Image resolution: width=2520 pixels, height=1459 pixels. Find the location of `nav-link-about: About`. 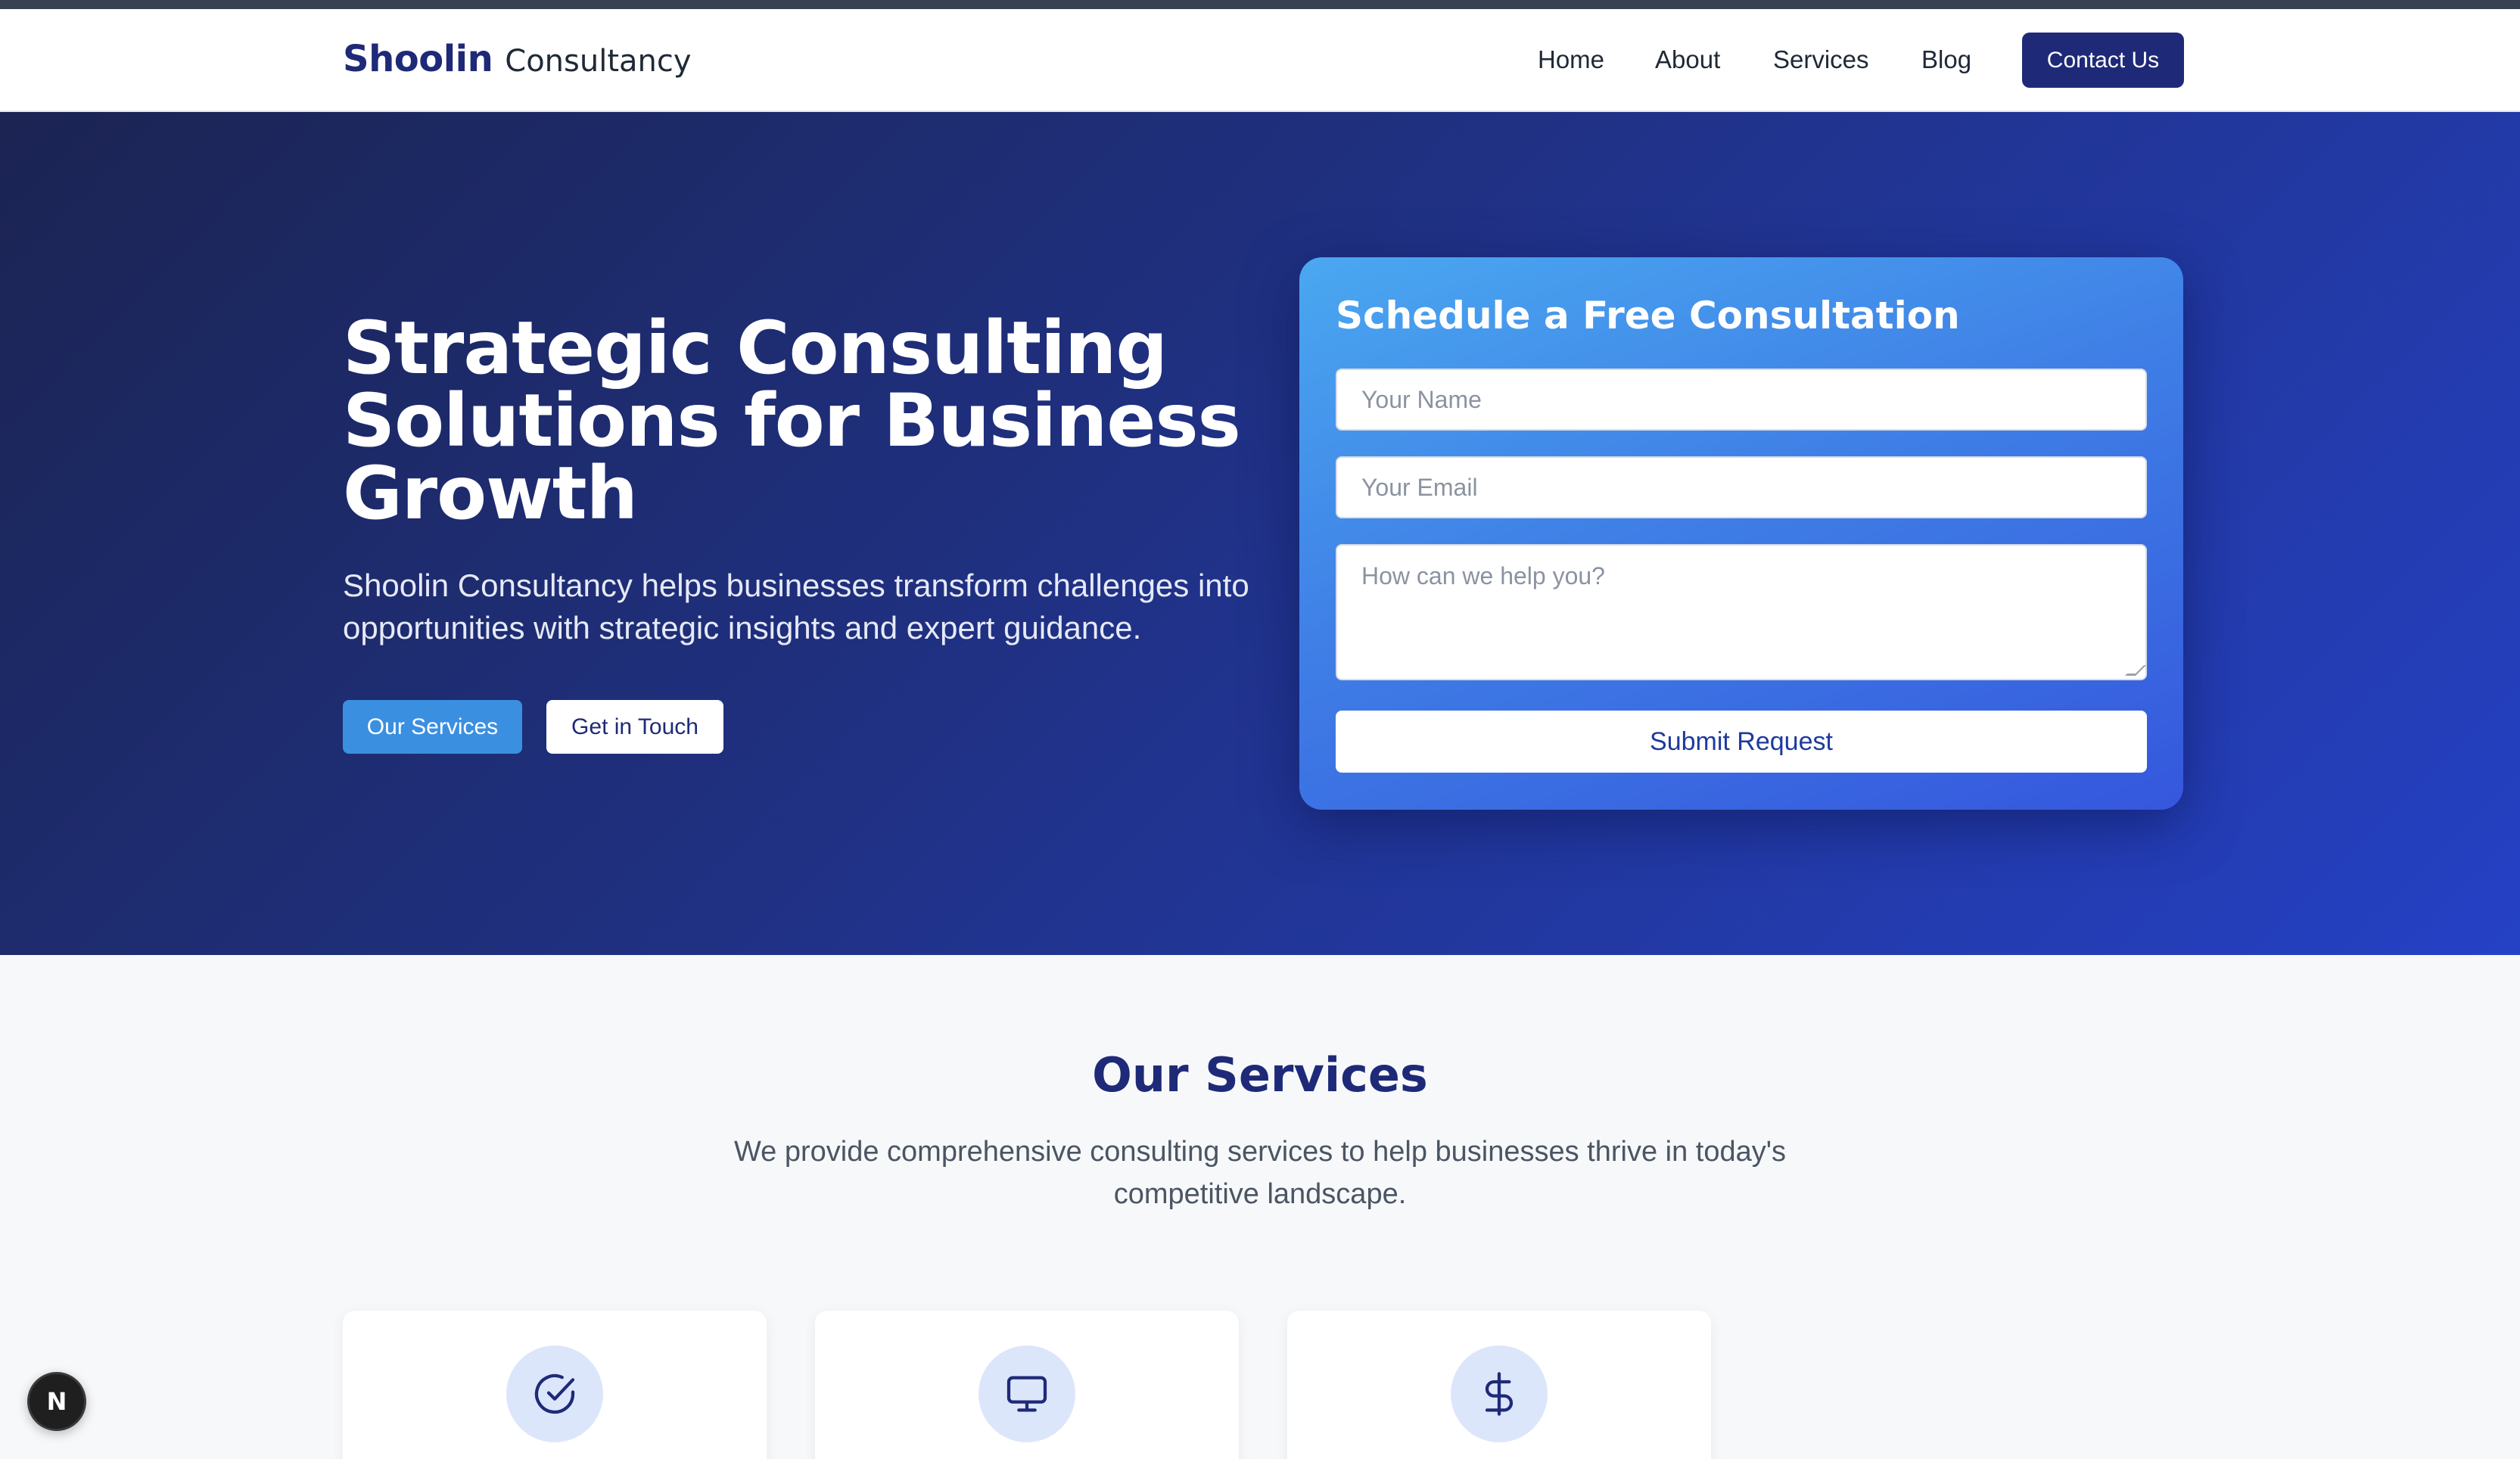

nav-link-about: About is located at coordinates (1687, 59).